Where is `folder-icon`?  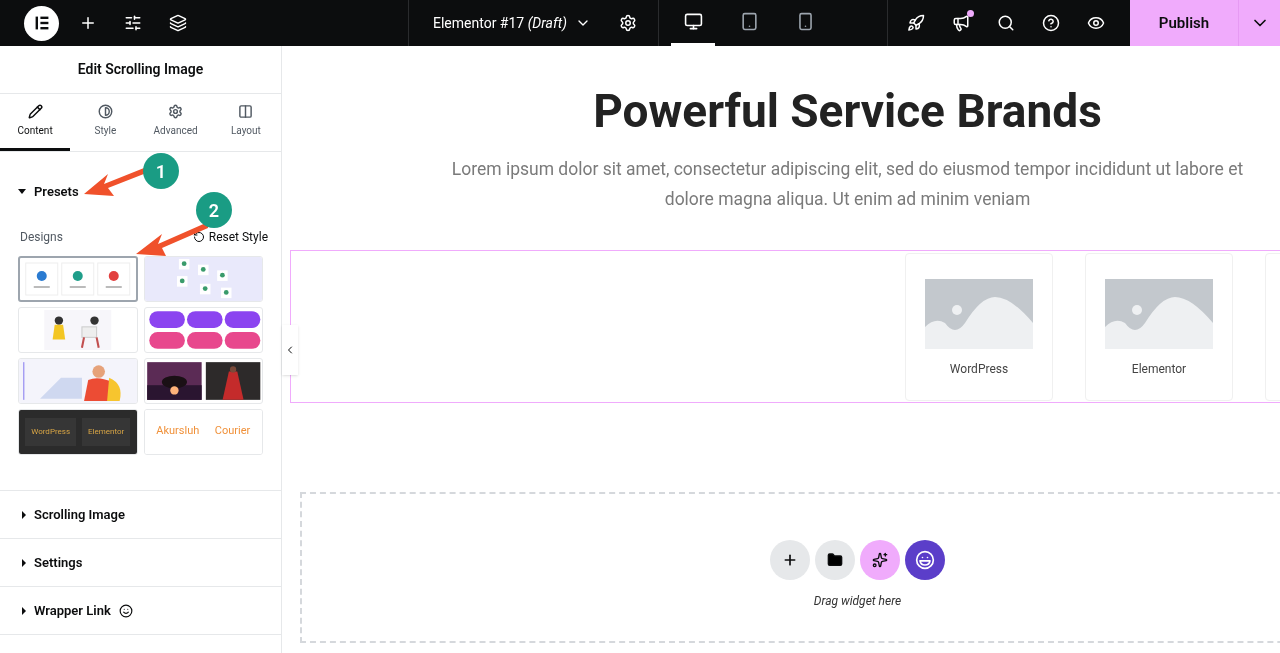 folder-icon is located at coordinates (835, 559).